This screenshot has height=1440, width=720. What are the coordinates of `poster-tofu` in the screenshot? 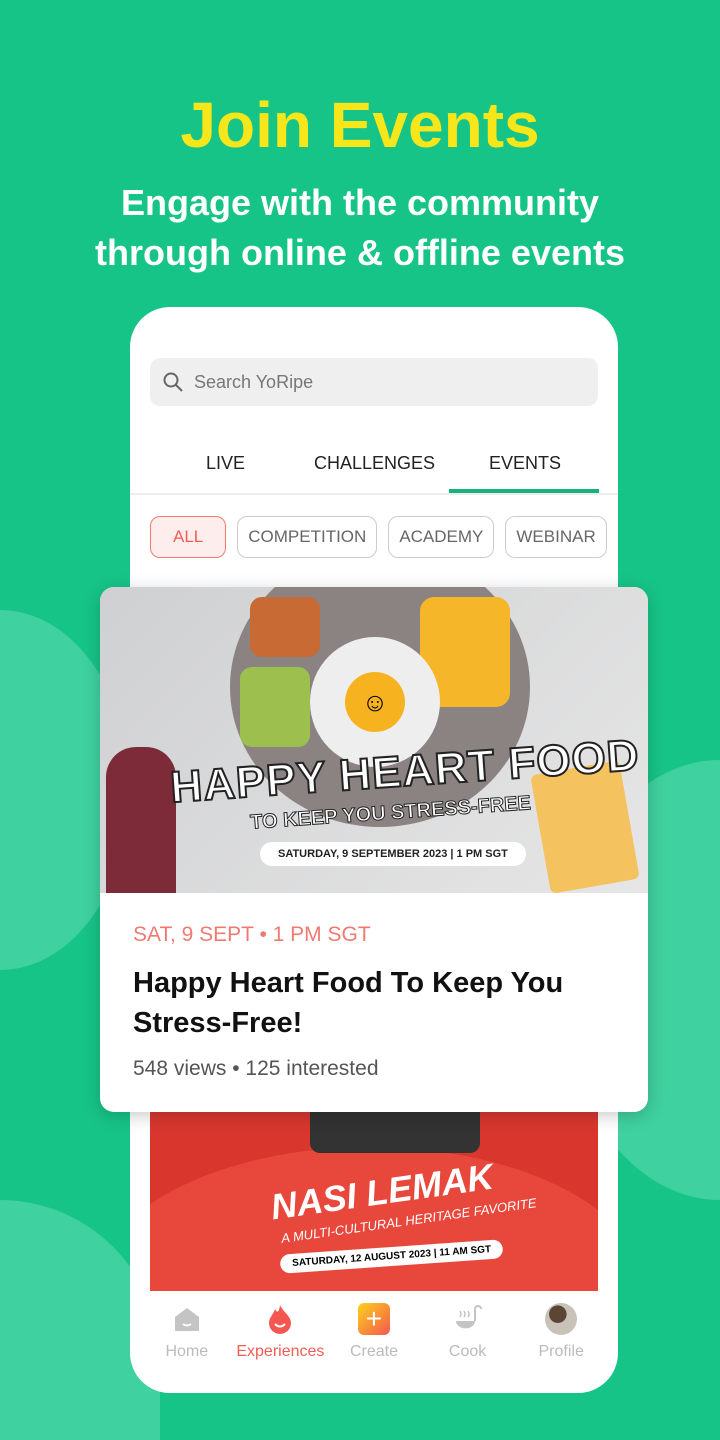 It's located at (285, 627).